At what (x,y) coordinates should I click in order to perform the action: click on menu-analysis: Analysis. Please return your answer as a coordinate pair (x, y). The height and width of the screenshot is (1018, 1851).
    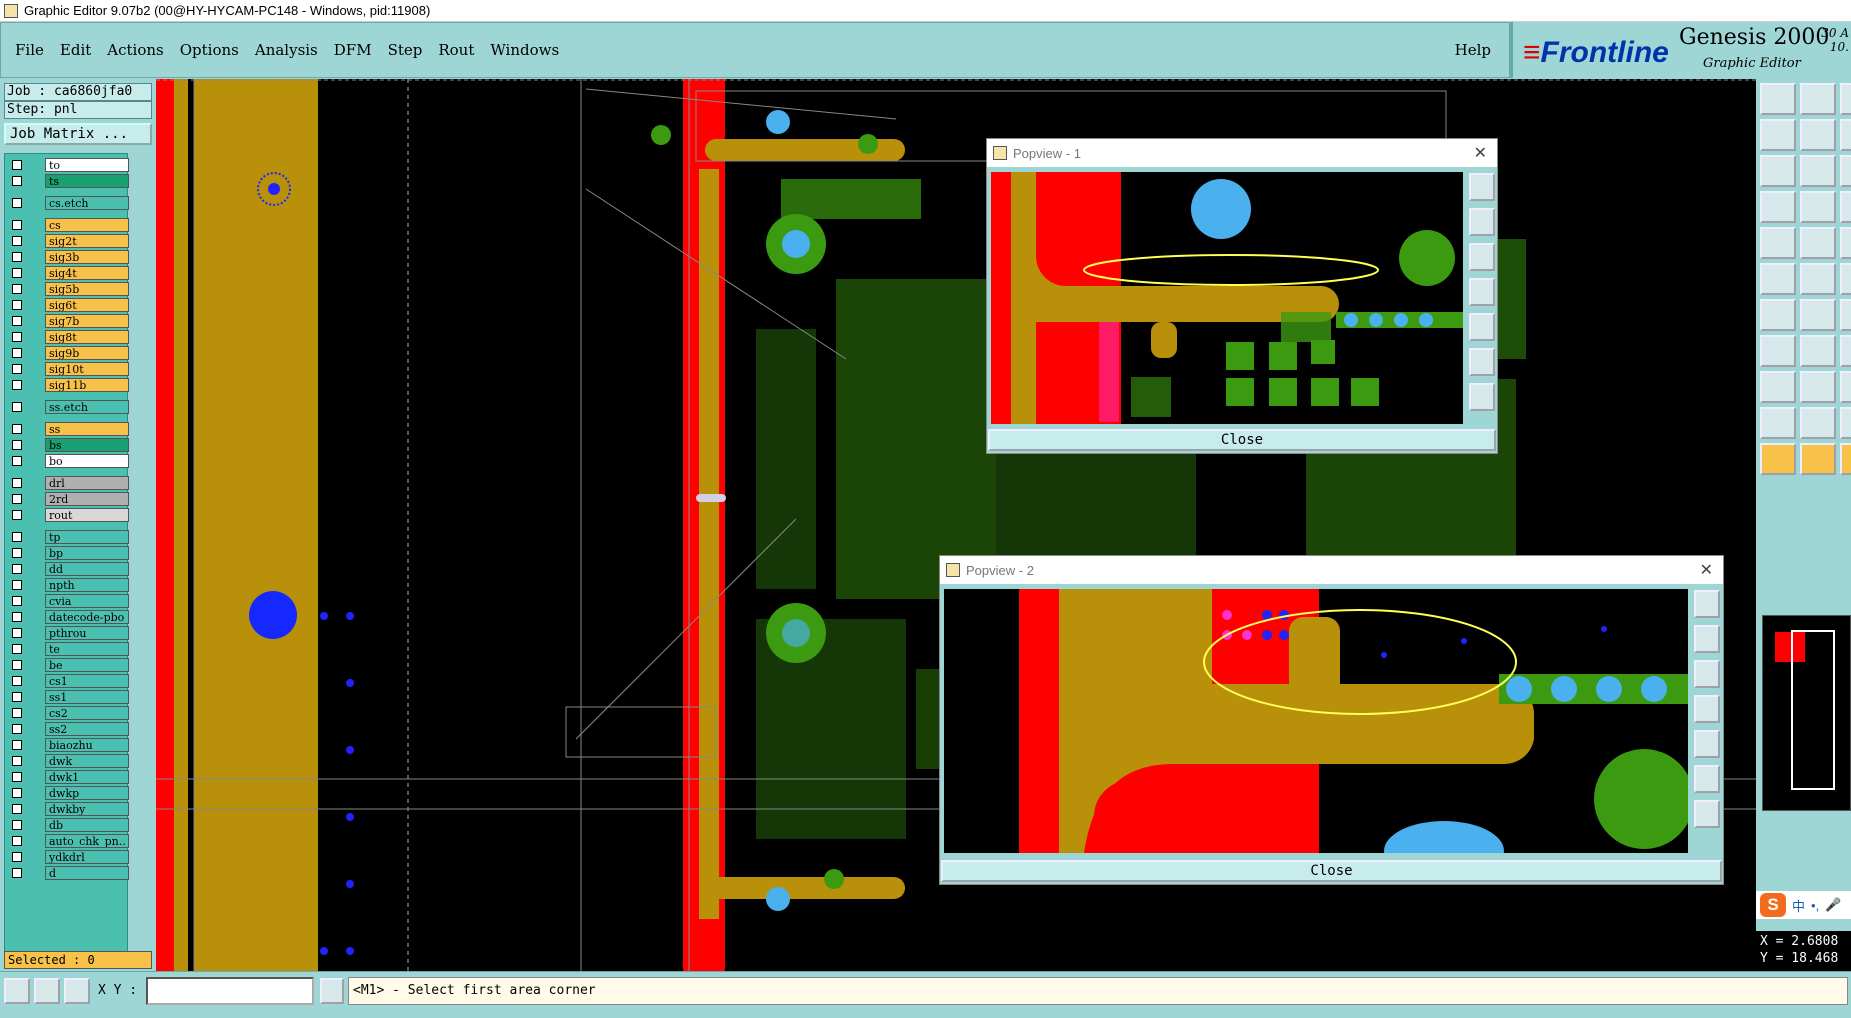
    Looking at the image, I should click on (286, 50).